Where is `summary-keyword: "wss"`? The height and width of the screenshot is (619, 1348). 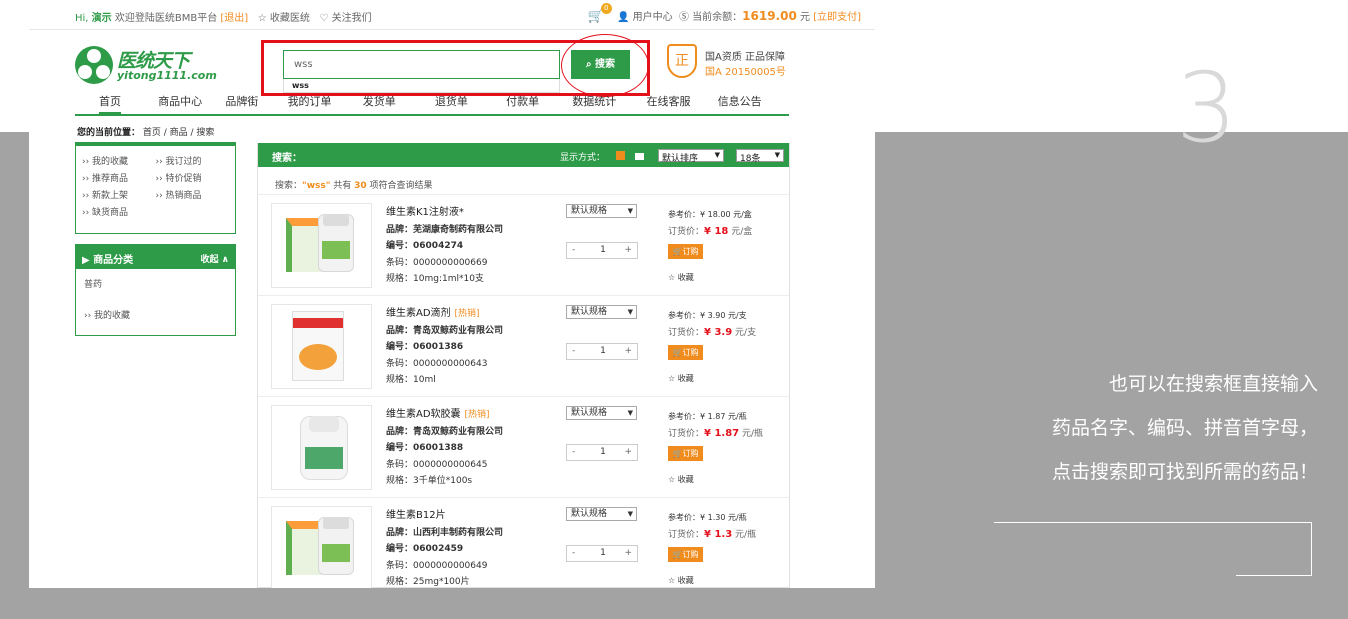
summary-keyword: "wss" is located at coordinates (316, 186).